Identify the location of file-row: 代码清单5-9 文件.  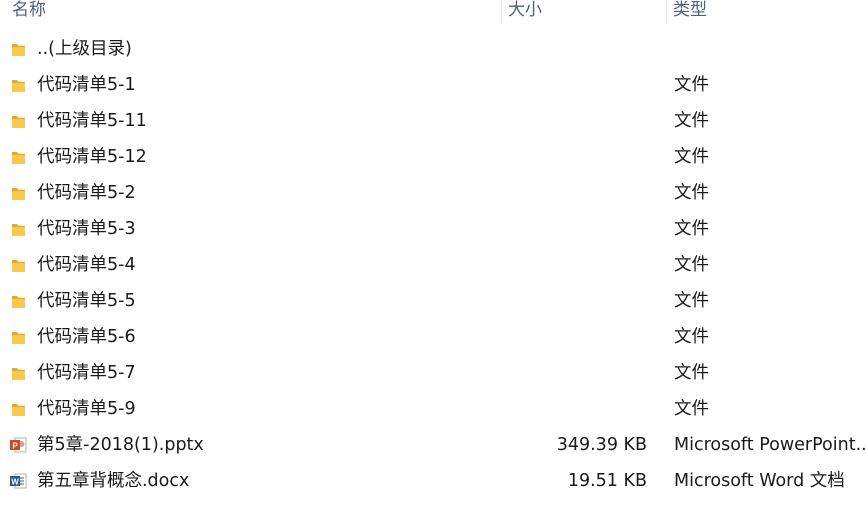
(433, 409).